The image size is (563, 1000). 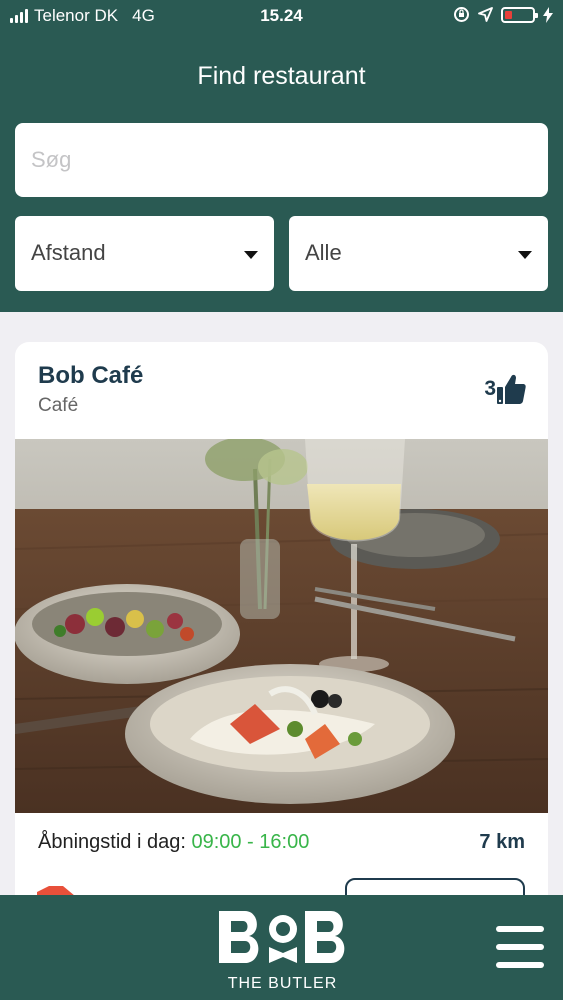 What do you see at coordinates (548, 14) in the screenshot?
I see `charging-icon` at bounding box center [548, 14].